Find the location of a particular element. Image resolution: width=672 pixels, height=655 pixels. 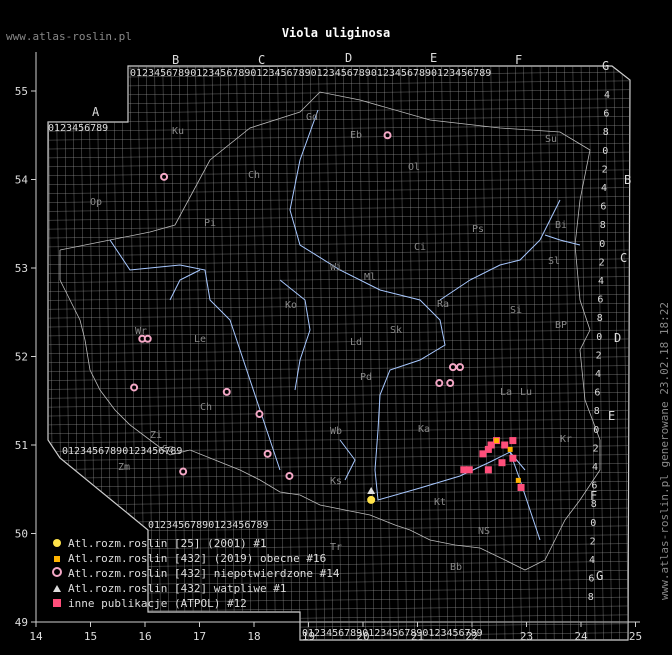

lon-tick-label: 18 is located at coordinates (253, 636).